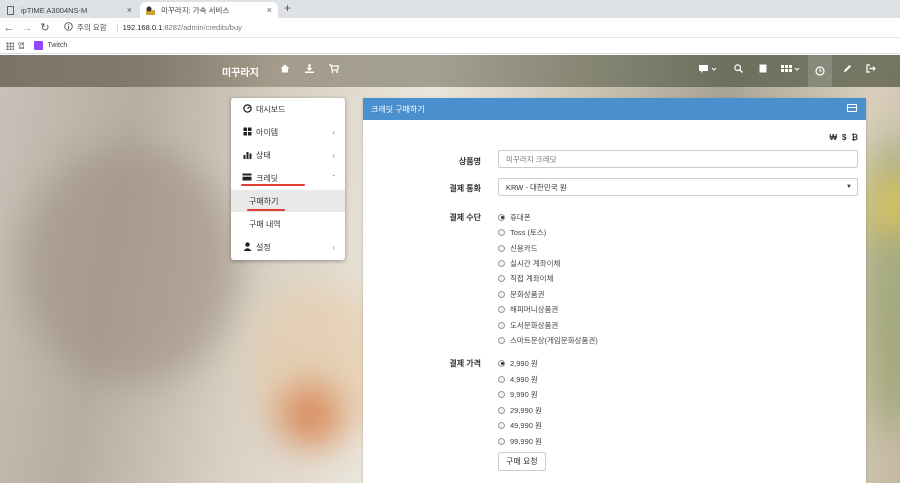 Image resolution: width=900 pixels, height=483 pixels. I want to click on browser-tab-active: 미꾸라지: 가속 서비스 ×, so click(209, 10).